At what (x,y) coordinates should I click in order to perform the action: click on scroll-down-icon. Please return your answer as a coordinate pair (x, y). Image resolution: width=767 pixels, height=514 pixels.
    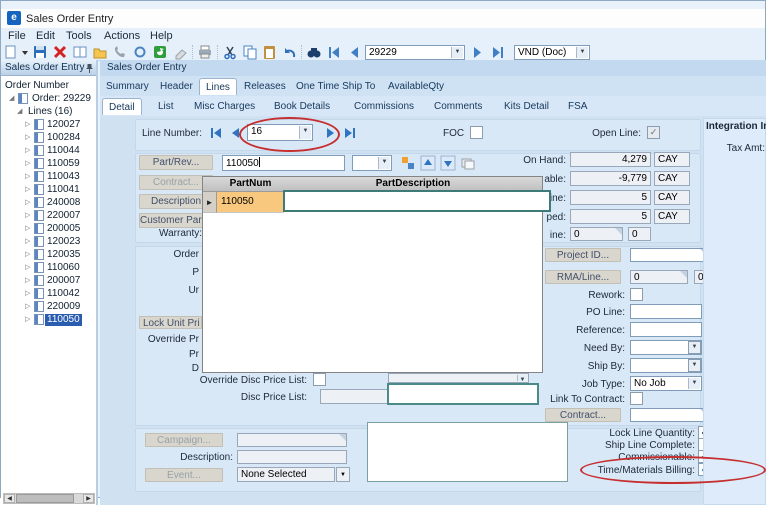
    Looking at the image, I should click on (448, 163).